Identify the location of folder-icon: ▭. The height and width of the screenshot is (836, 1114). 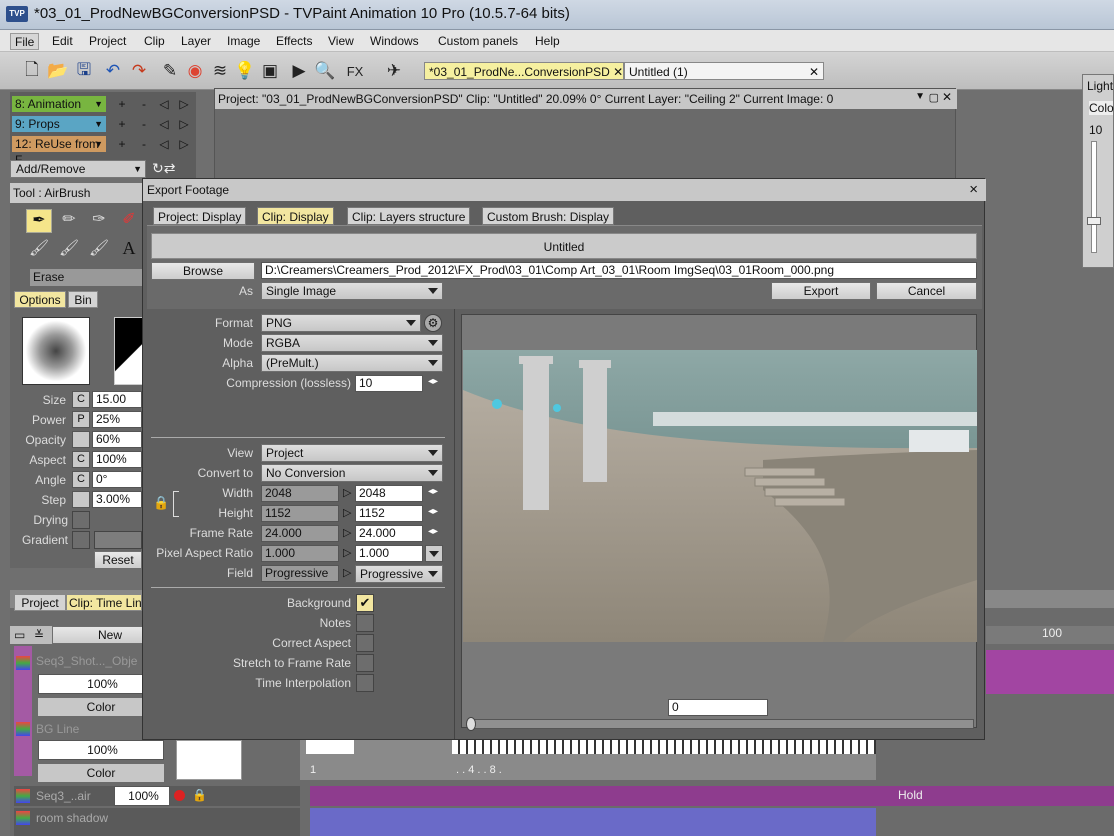
(19, 635).